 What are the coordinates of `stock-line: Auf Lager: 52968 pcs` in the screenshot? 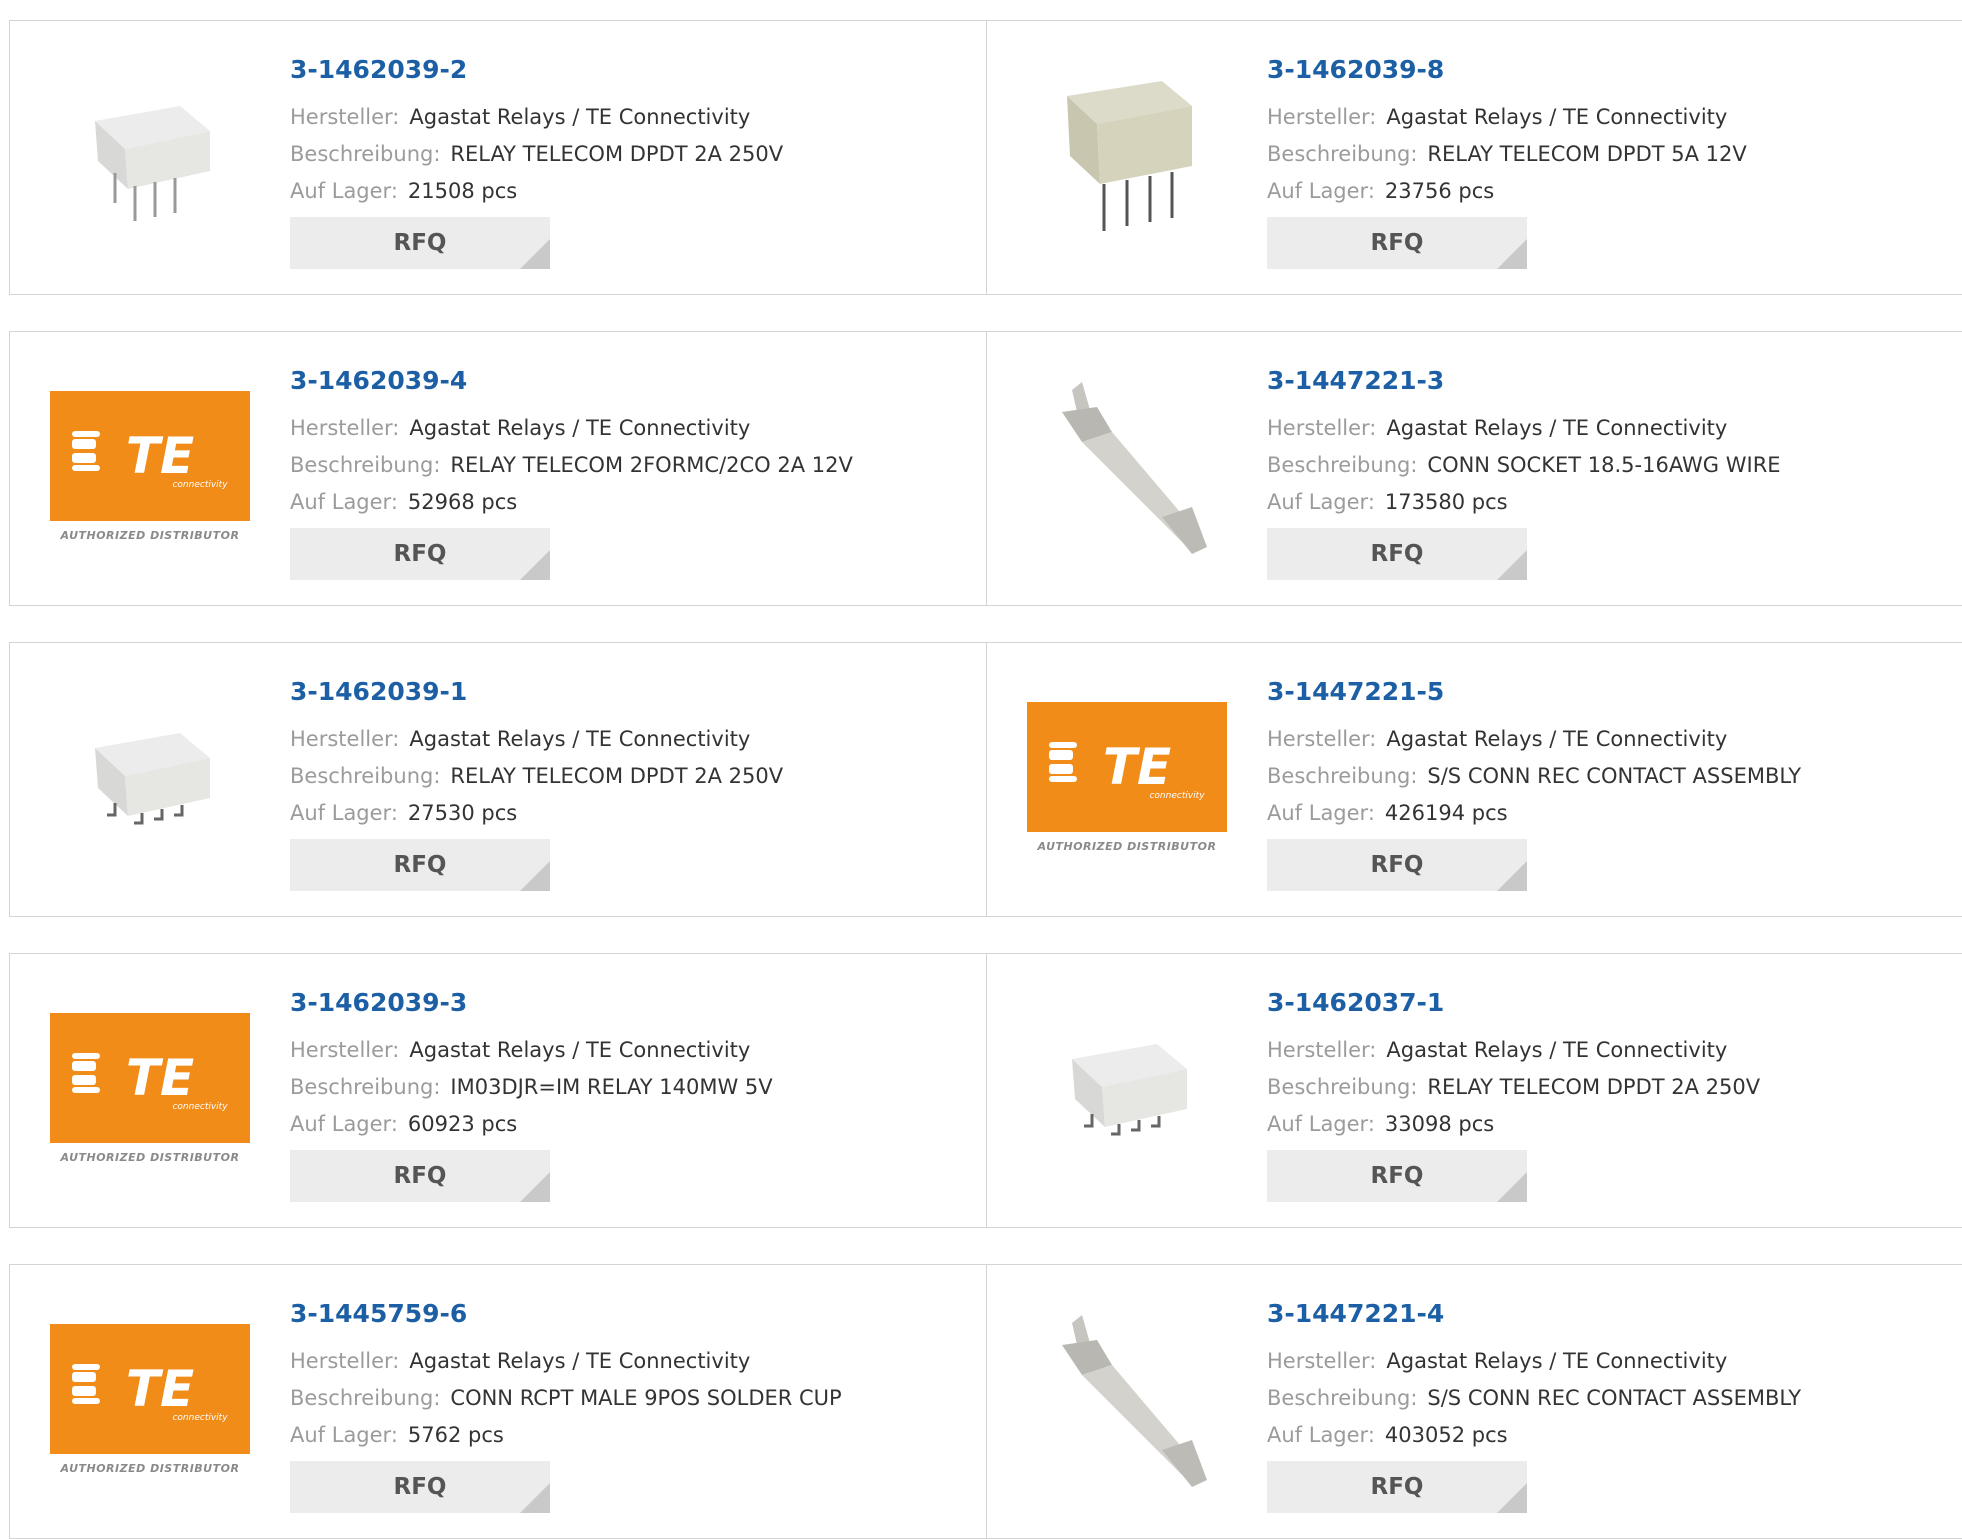 It's located at (571, 502).